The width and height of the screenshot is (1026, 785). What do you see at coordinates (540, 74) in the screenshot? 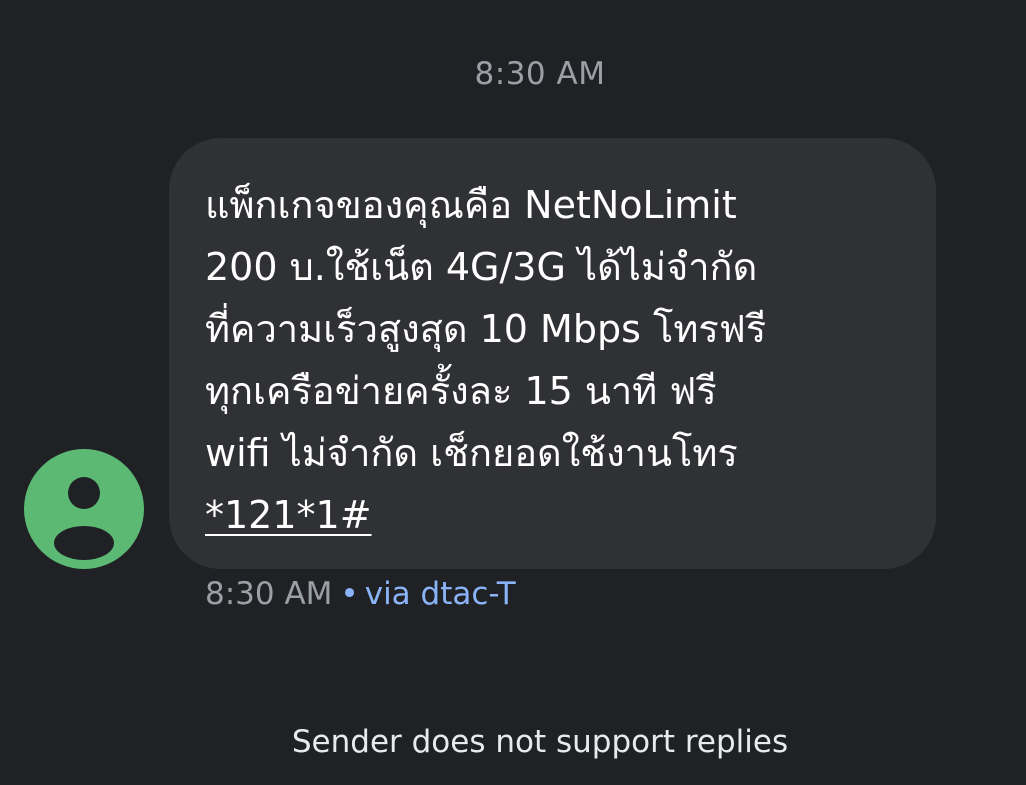
I see `conversation-timestamp: 8:30 AM` at bounding box center [540, 74].